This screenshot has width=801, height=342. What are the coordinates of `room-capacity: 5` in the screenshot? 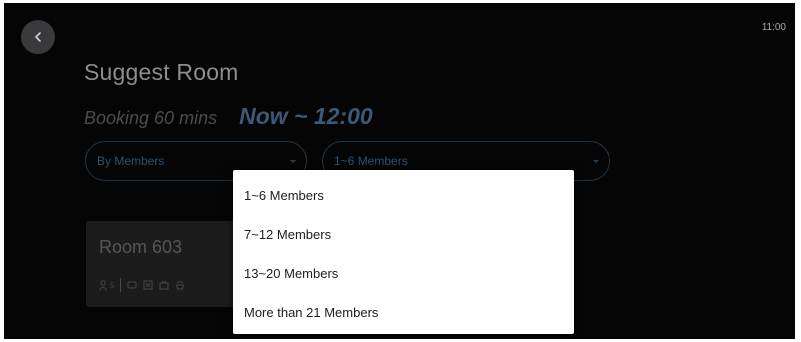 It's located at (107, 285).